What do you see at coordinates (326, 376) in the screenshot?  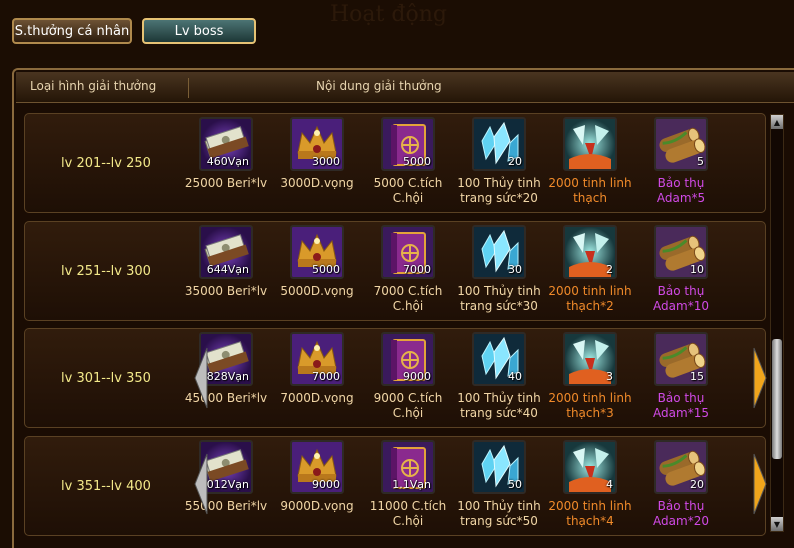 I see `item-count: 7000` at bounding box center [326, 376].